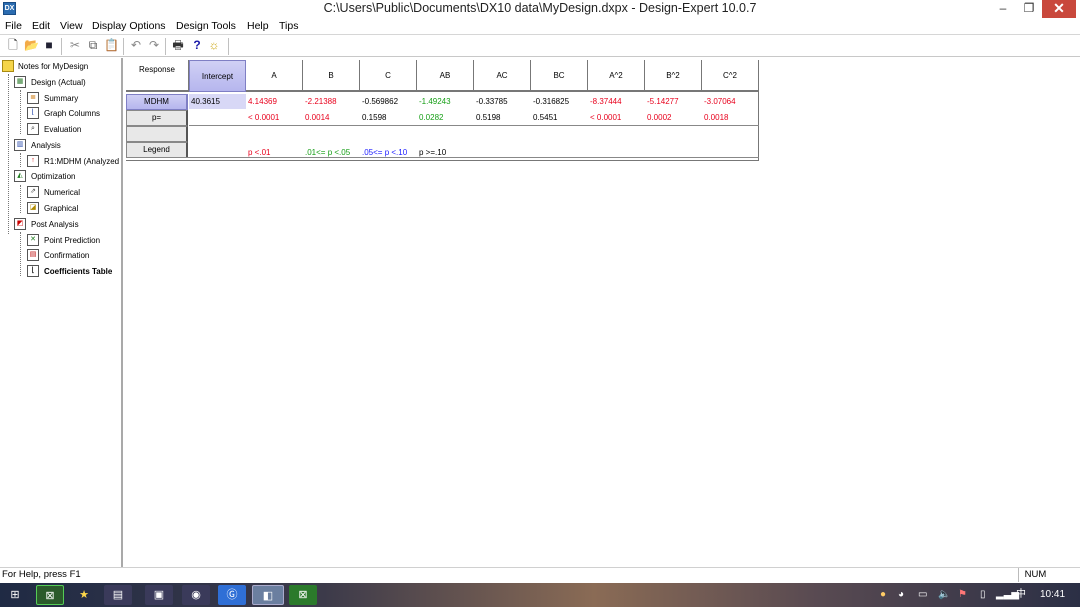  I want to click on header-c: C, so click(388, 76).